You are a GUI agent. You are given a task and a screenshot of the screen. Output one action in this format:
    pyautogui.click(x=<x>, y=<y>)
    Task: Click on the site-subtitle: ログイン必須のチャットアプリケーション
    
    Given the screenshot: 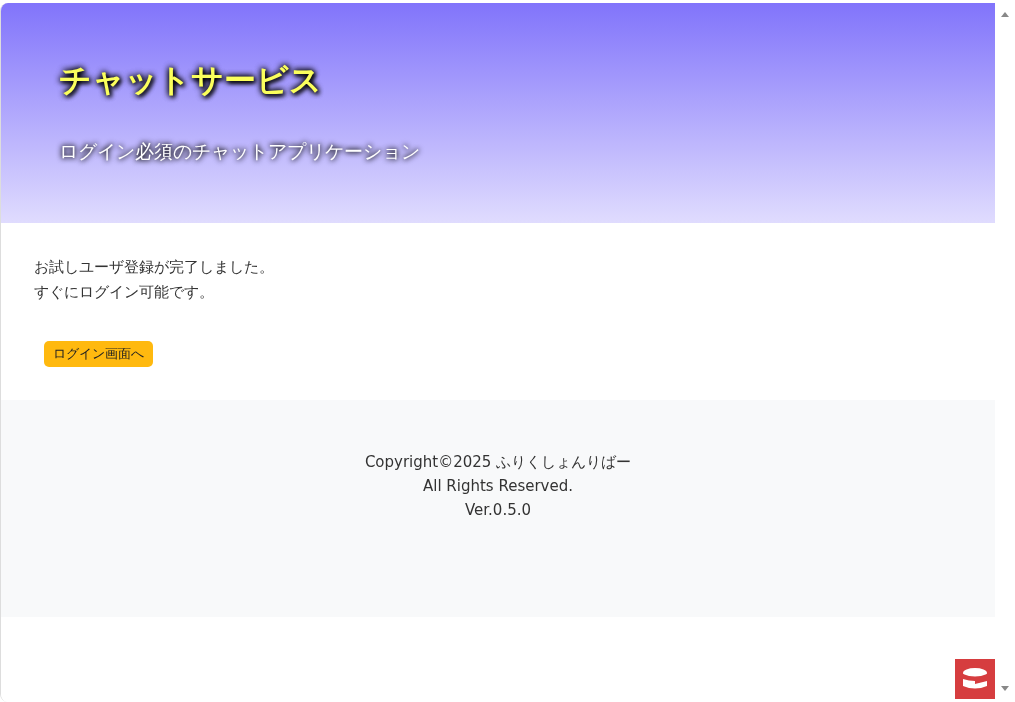 What is the action you would take?
    pyautogui.click(x=240, y=151)
    